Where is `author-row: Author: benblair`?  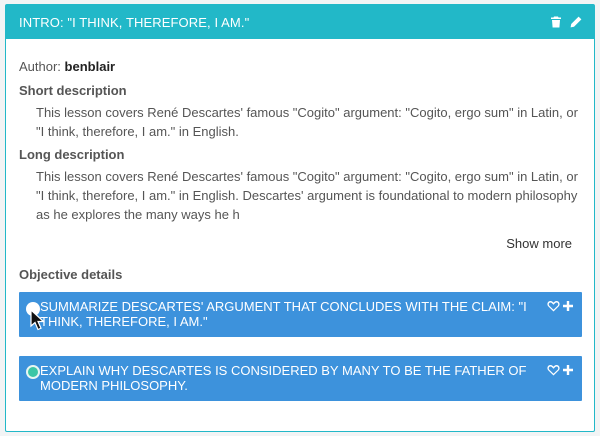 author-row: Author: benblair is located at coordinates (67, 66).